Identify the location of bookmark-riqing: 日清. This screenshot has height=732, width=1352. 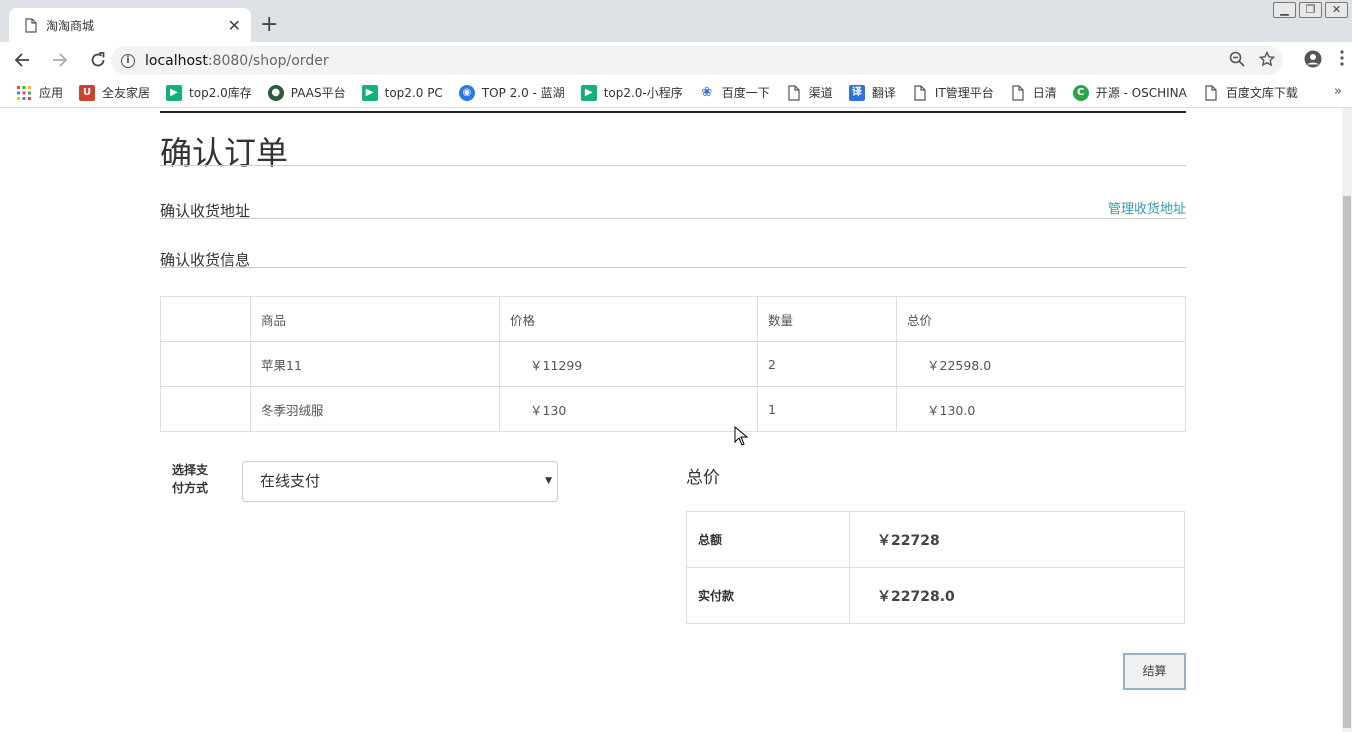
(1033, 92).